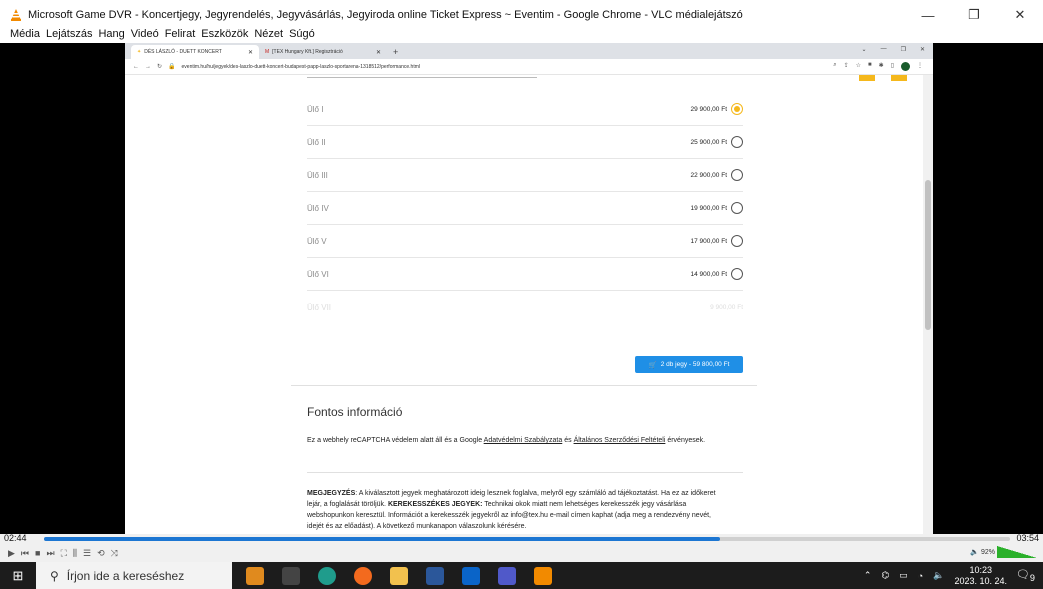 This screenshot has height=589, width=1043. What do you see at coordinates (101, 553) in the screenshot?
I see `loop-icon: ⟲` at bounding box center [101, 553].